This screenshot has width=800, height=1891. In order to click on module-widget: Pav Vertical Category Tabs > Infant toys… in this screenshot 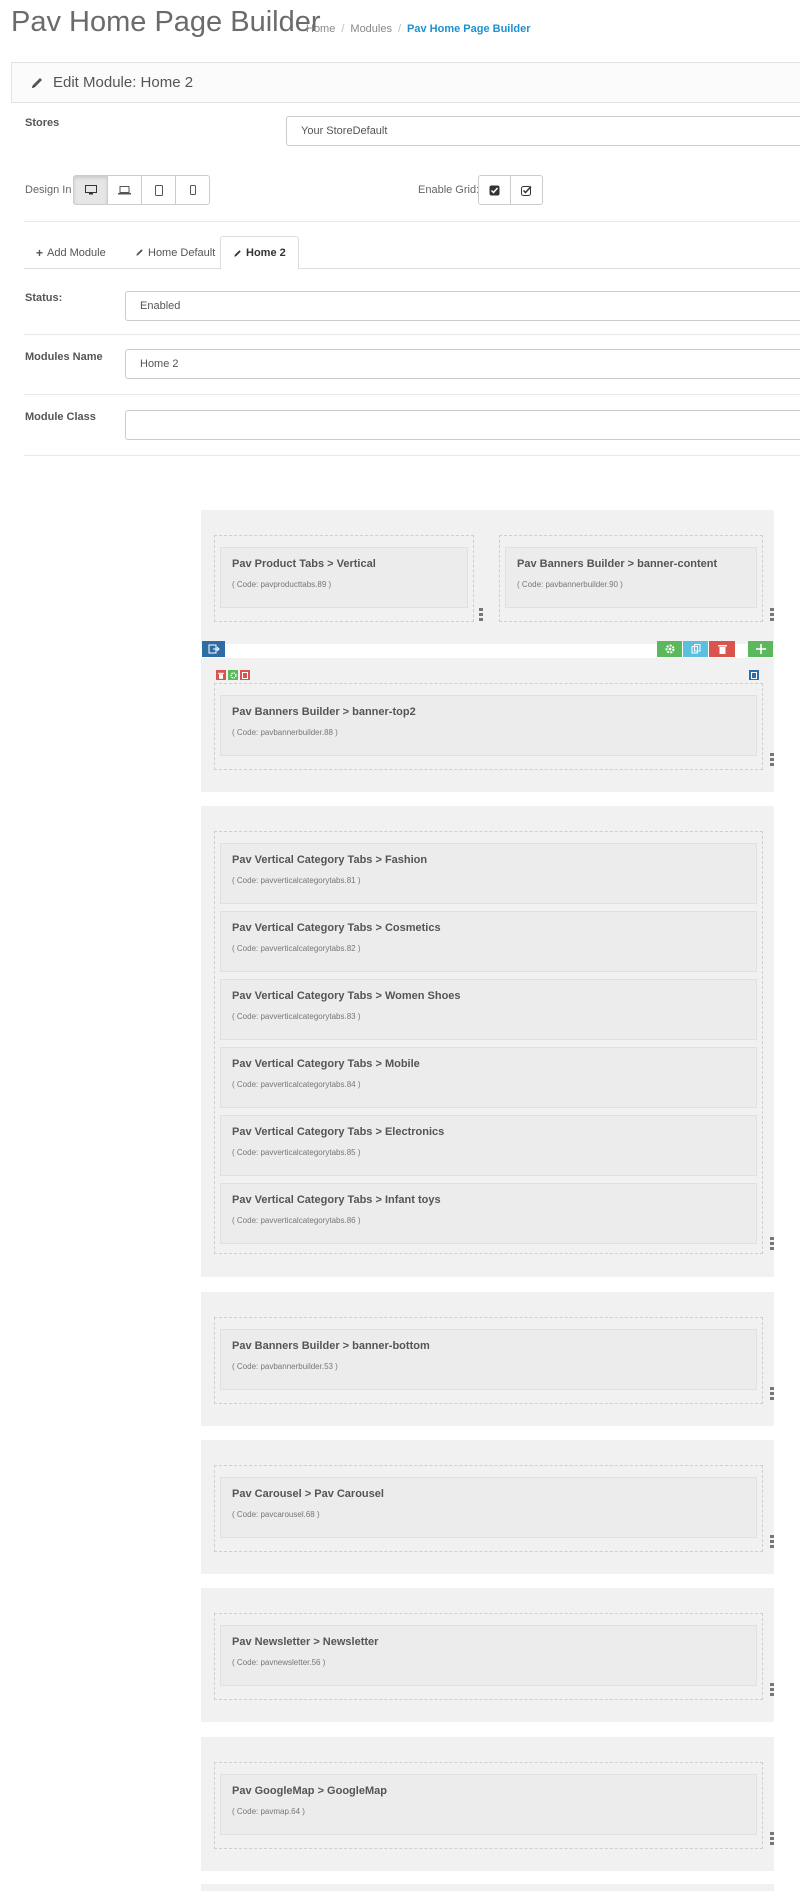, I will do `click(488, 1213)`.